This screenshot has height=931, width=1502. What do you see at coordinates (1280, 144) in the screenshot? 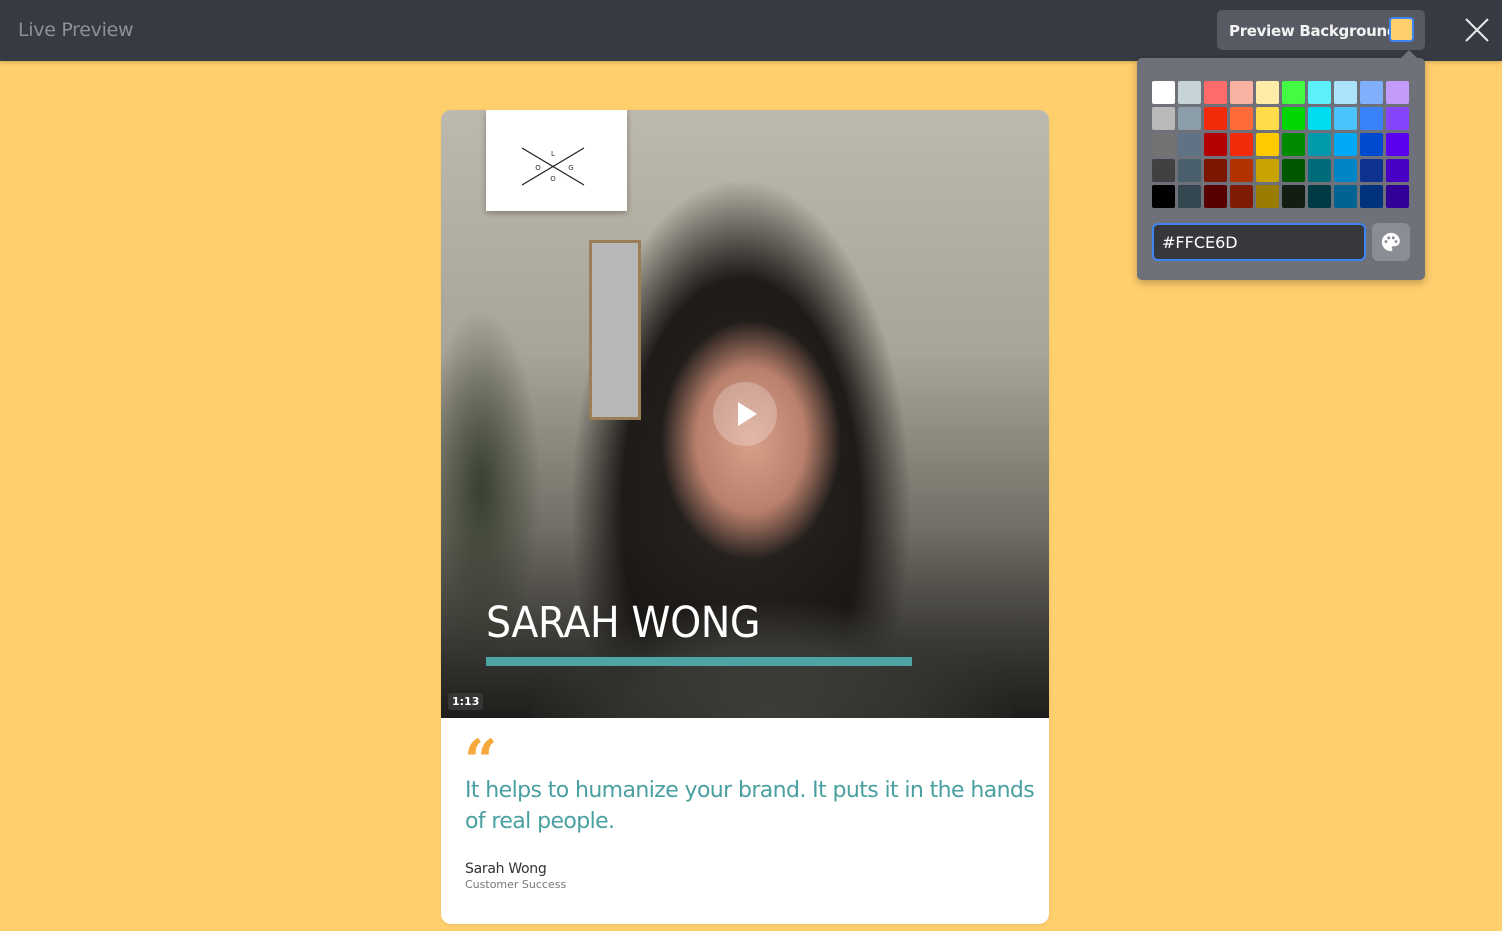
I see `color-swatch-grid` at bounding box center [1280, 144].